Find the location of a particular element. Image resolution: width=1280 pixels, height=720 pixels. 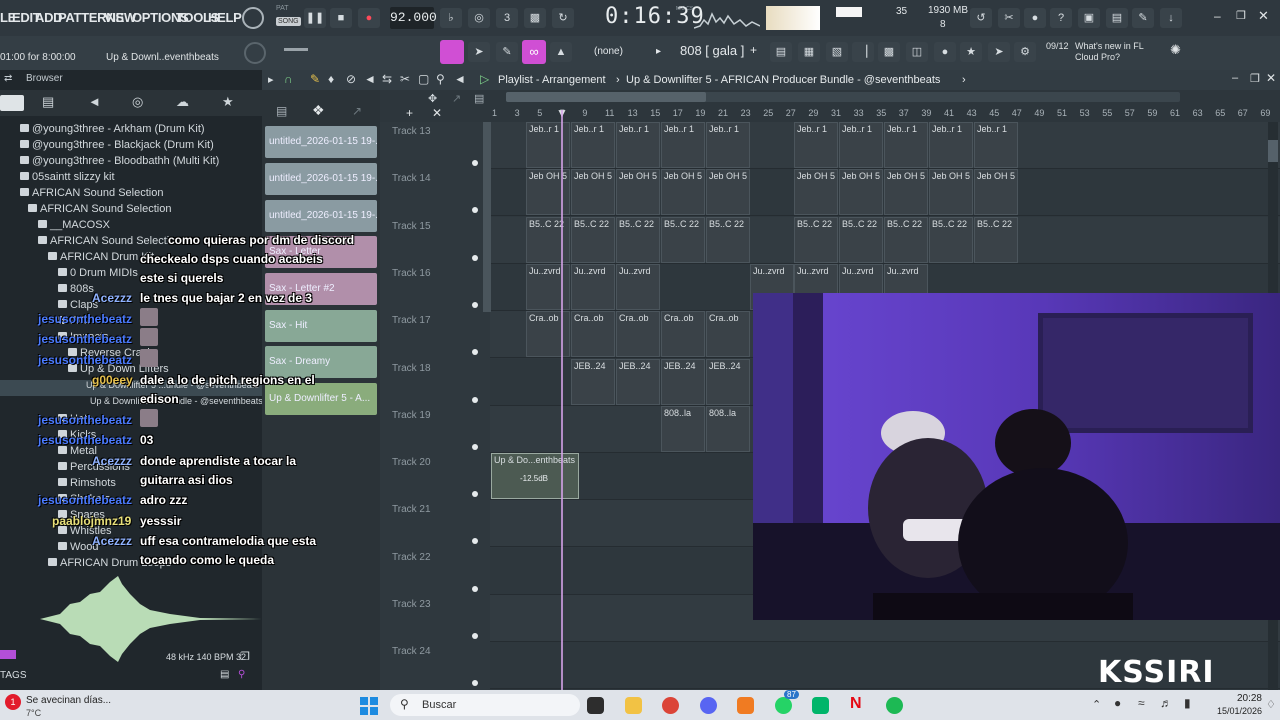

play-button: ❚❚ is located at coordinates (315, 18).